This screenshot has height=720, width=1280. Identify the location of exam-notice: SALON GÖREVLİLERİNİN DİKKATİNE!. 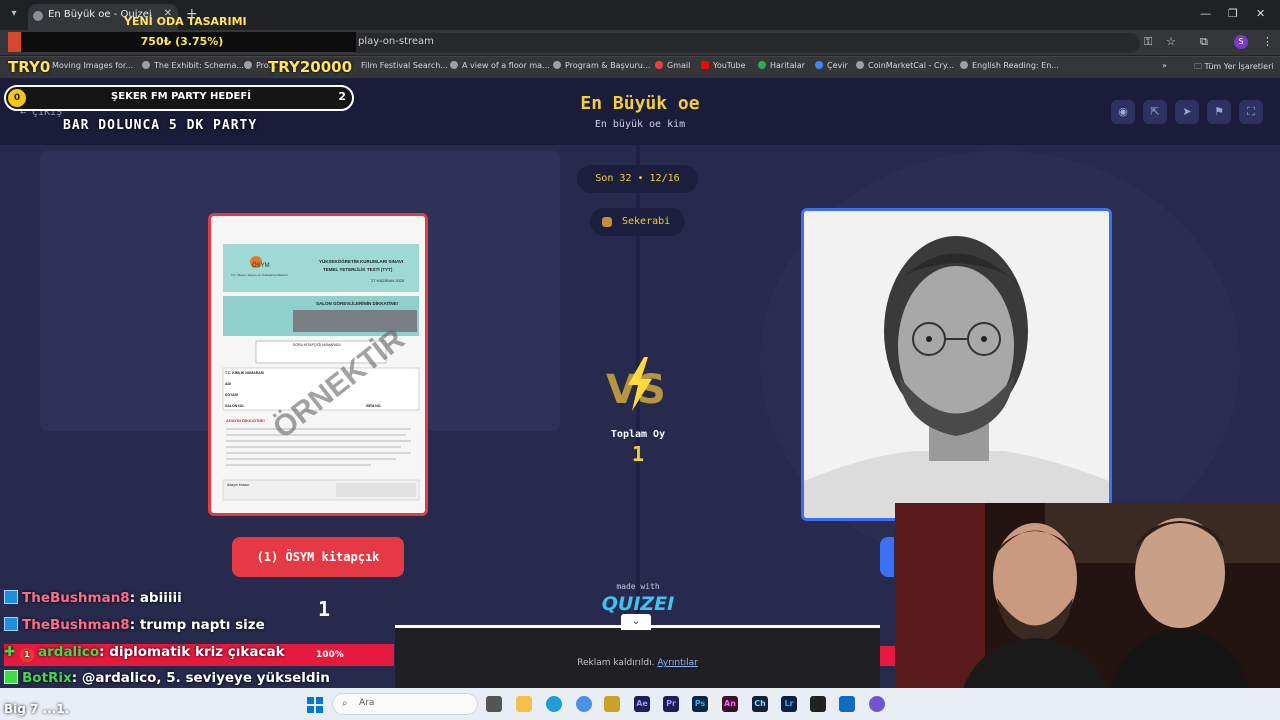
(357, 303).